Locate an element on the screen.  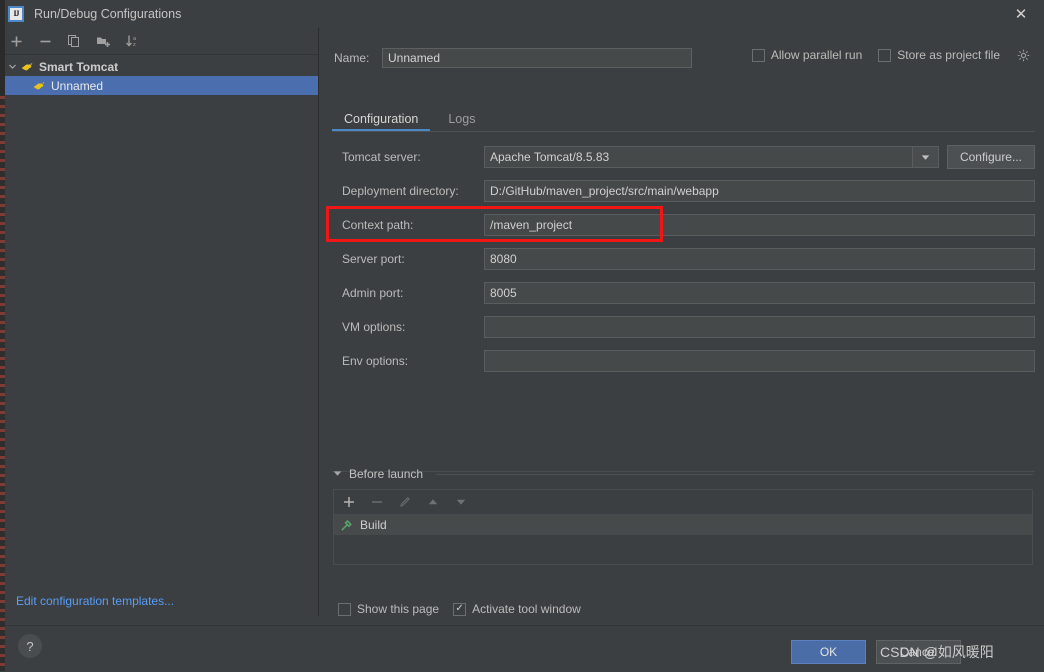
tree-group-smart-tomcat: Smart Tomcat is located at coordinates (159, 66).